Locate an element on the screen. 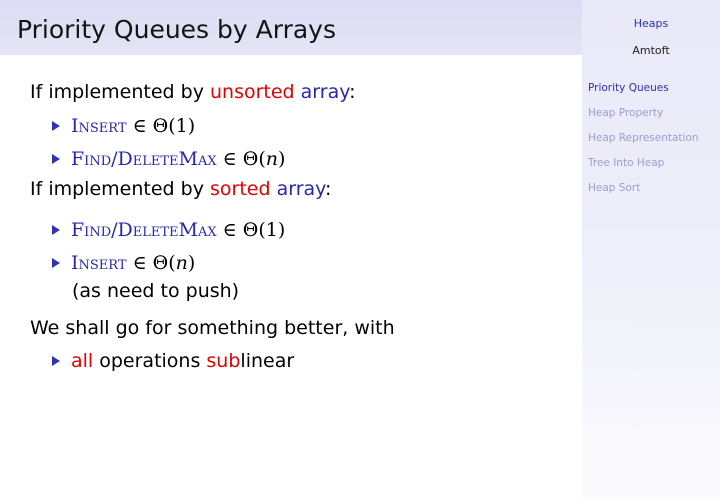 This screenshot has width=720, height=500. keyword-sorted: sorted is located at coordinates (240, 189).